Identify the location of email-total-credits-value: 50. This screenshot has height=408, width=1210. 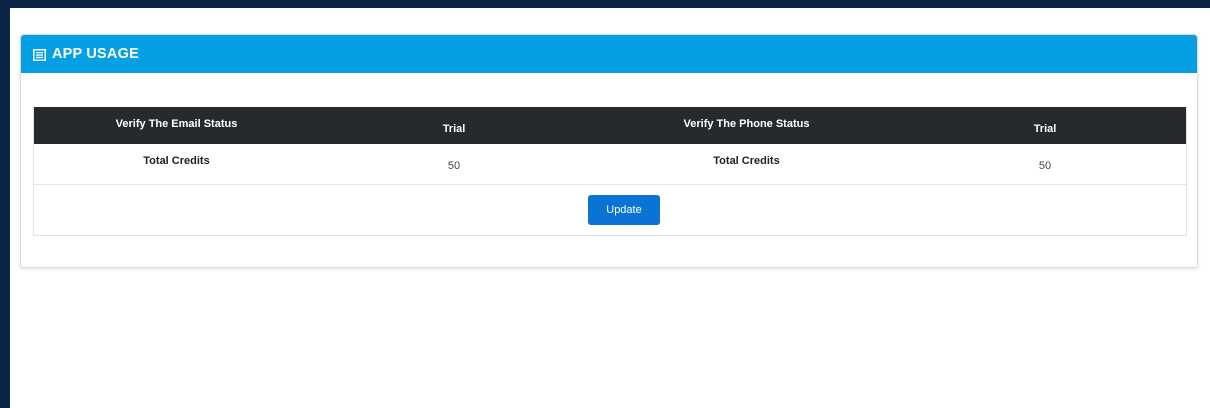
(454, 166).